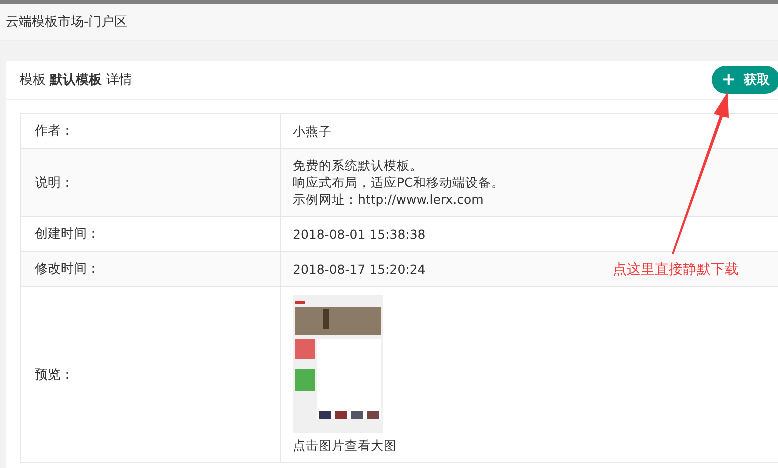 Image resolution: width=778 pixels, height=468 pixels. What do you see at coordinates (151, 234) in the screenshot?
I see `label-cell: 创建时间：` at bounding box center [151, 234].